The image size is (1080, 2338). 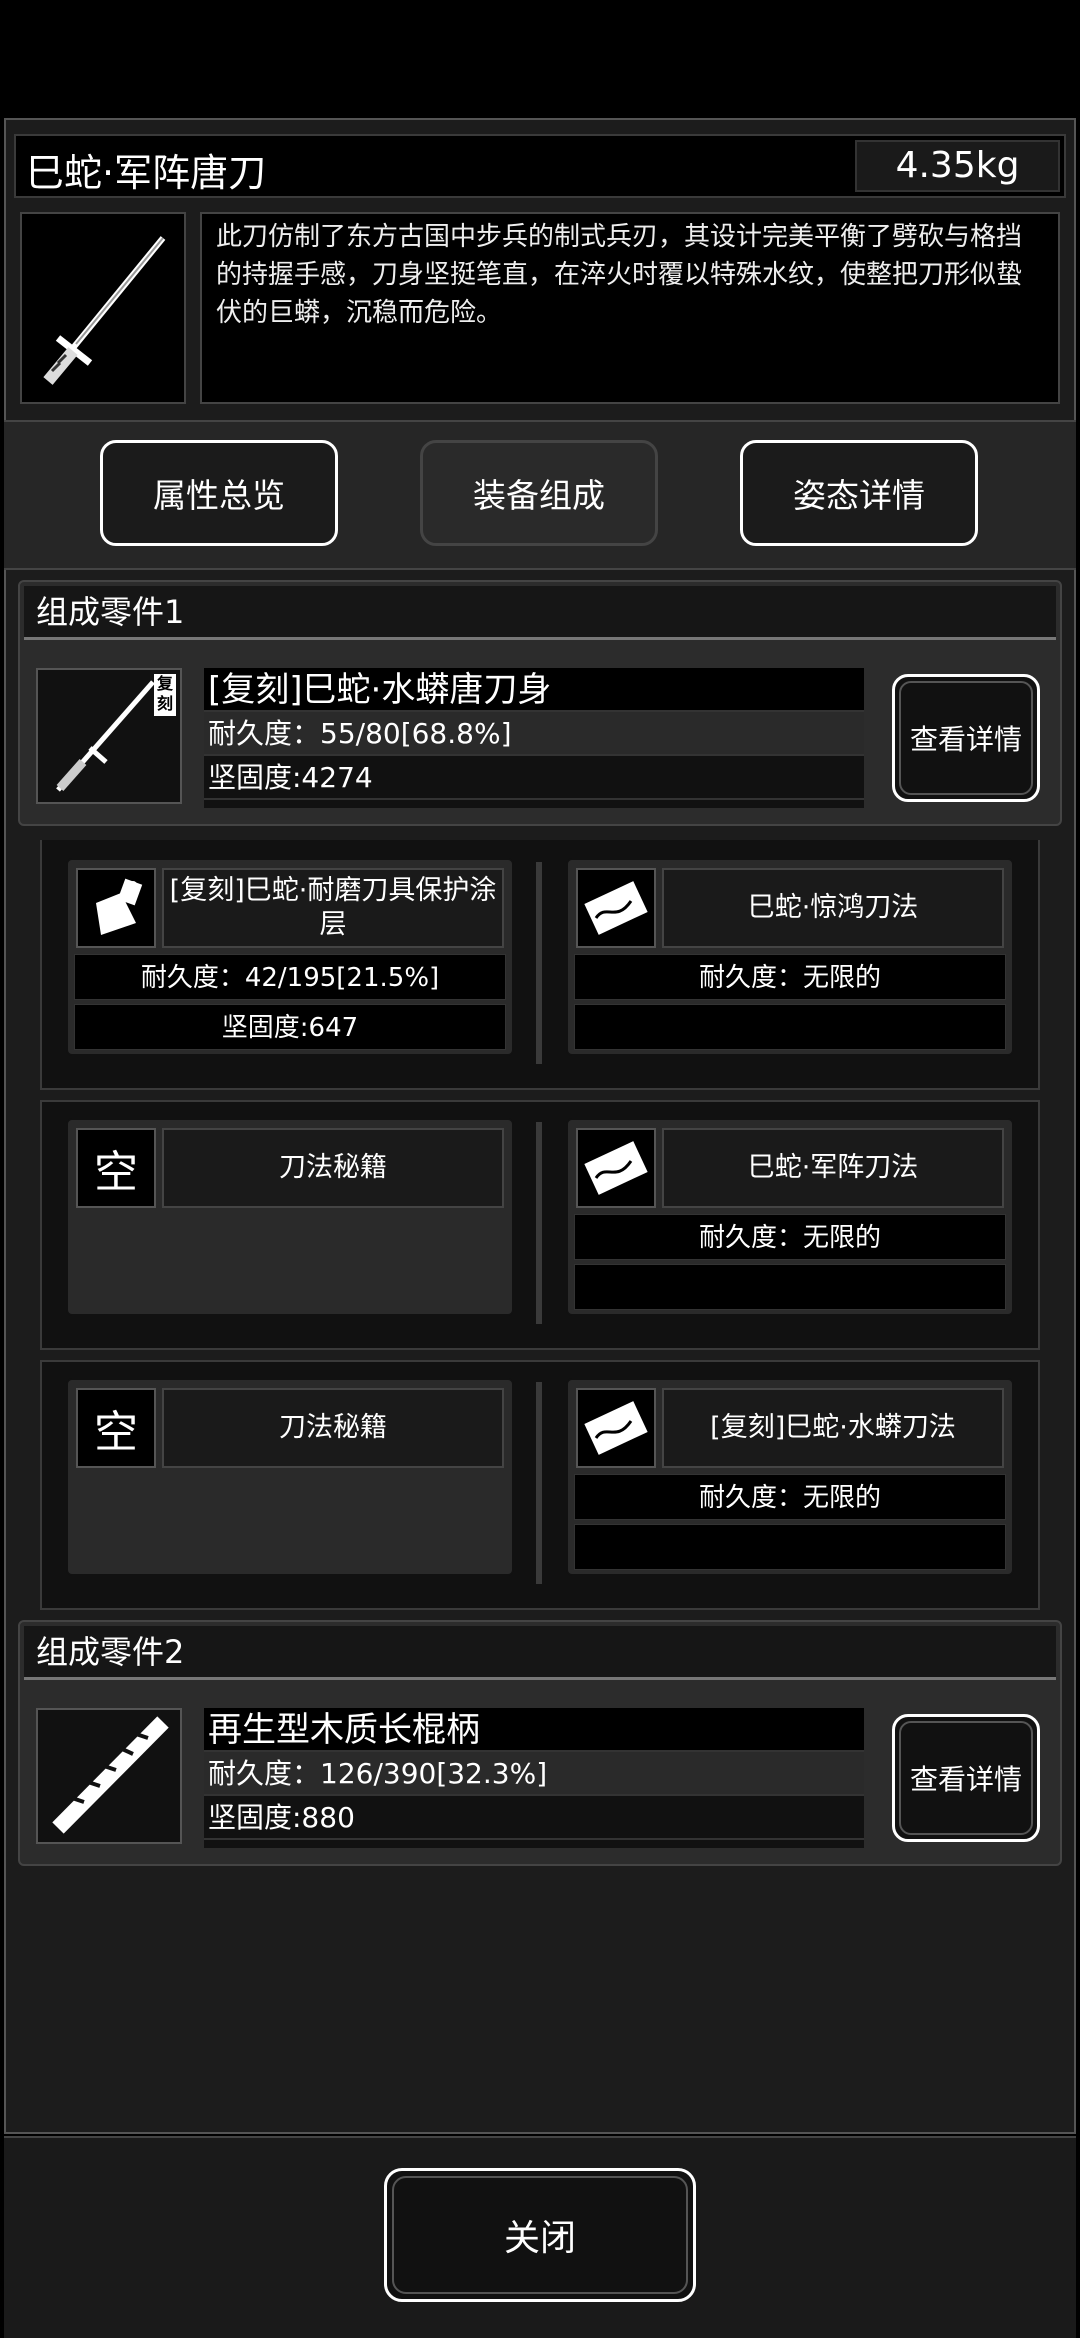 I want to click on slot-name: 巳蛇·惊鸿刀法, so click(x=833, y=908).